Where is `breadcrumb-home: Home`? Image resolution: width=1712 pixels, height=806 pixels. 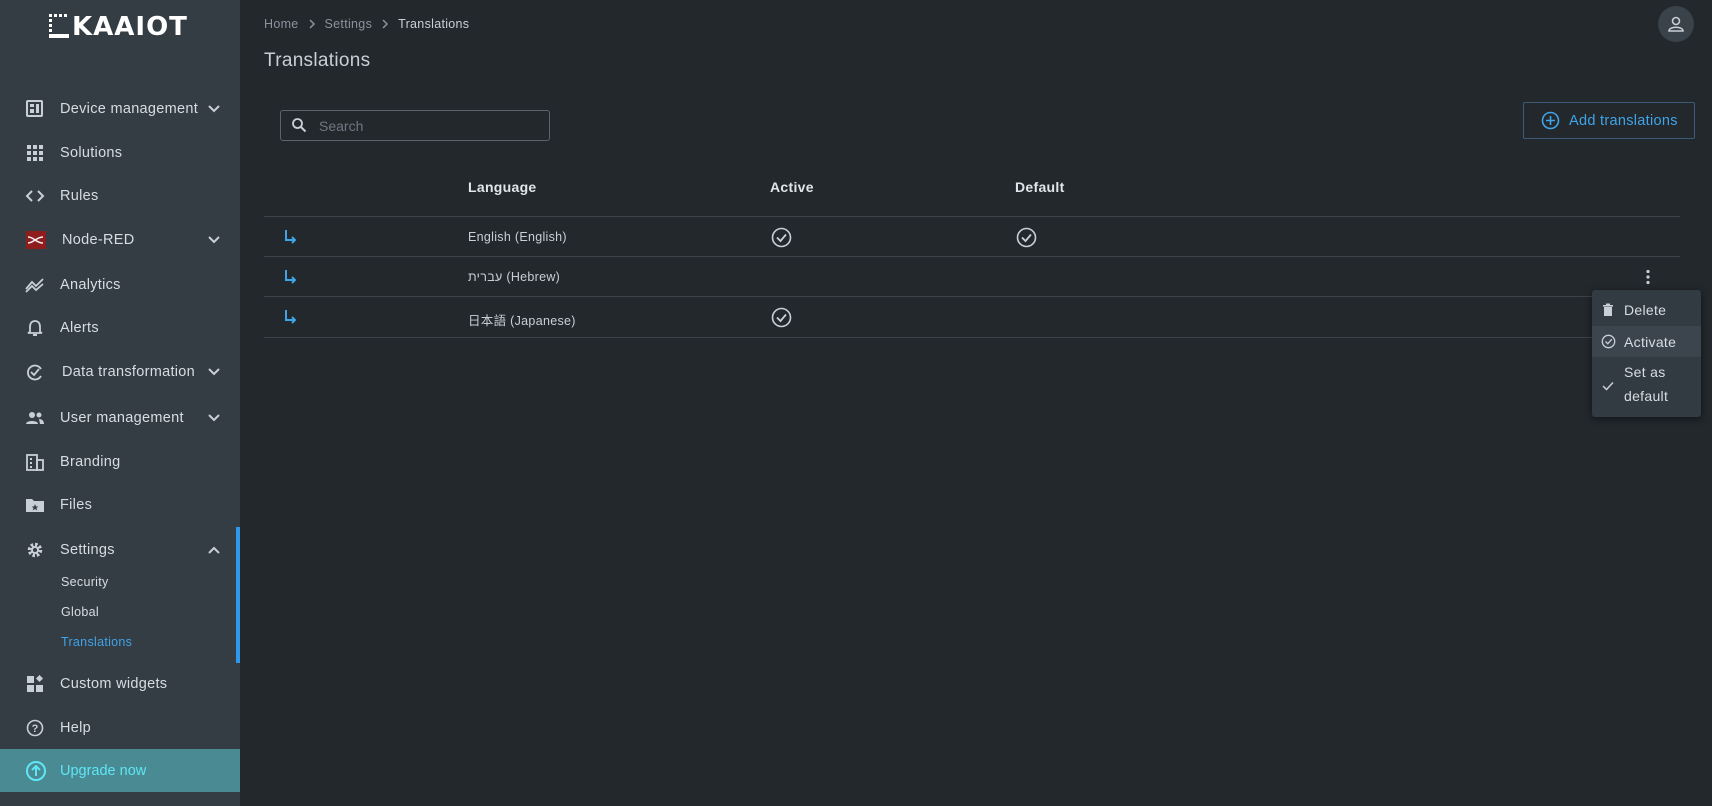
breadcrumb-home: Home is located at coordinates (281, 24).